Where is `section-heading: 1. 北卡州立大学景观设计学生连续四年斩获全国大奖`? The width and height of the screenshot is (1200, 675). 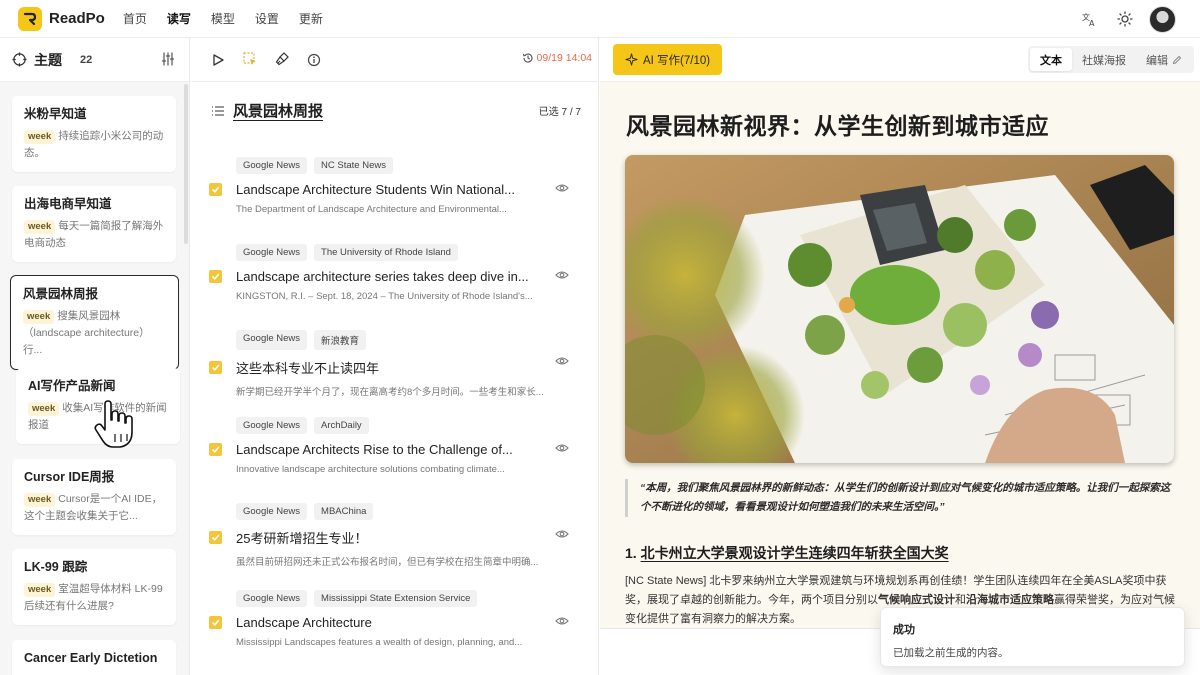
section-heading: 1. 北卡州立大学景观设计学生连续四年斩获全国大奖 is located at coordinates (787, 553).